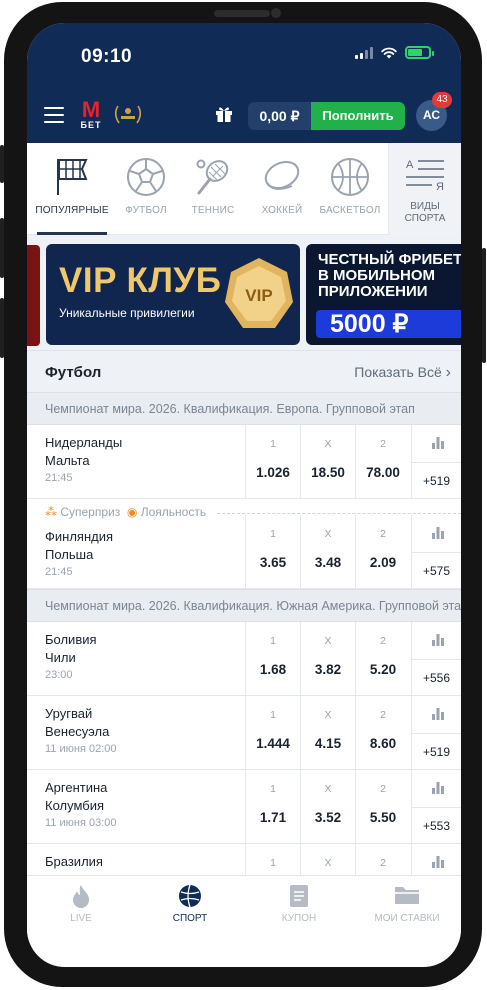 The height and width of the screenshot is (990, 487). I want to click on match-time: 11 июня 03:00, so click(81, 823).